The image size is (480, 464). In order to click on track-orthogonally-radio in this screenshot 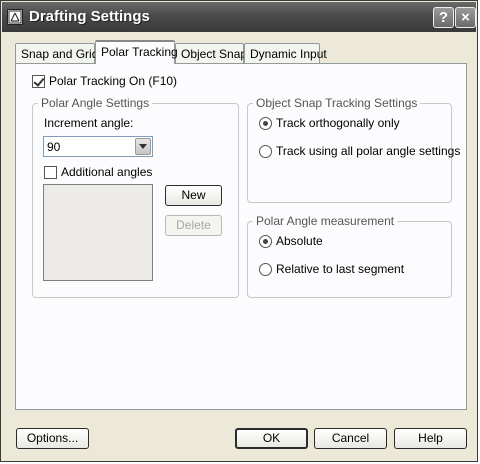, I will do `click(265, 123)`.